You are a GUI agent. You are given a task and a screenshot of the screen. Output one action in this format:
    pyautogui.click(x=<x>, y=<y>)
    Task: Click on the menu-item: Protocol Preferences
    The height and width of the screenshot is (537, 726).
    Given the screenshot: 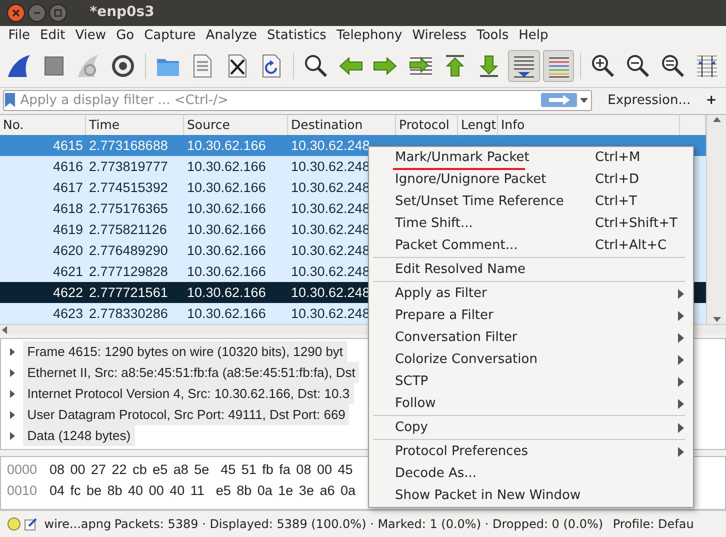 What is the action you would take?
    pyautogui.click(x=531, y=452)
    